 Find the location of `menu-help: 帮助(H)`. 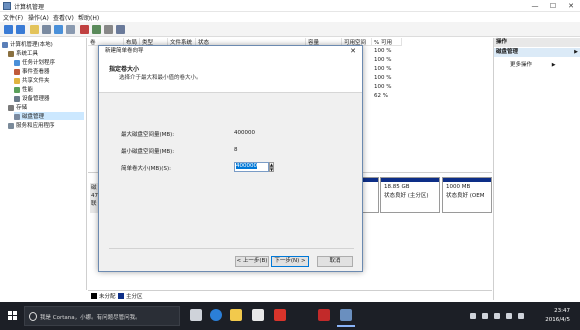

menu-help: 帮助(H) is located at coordinates (88, 17).